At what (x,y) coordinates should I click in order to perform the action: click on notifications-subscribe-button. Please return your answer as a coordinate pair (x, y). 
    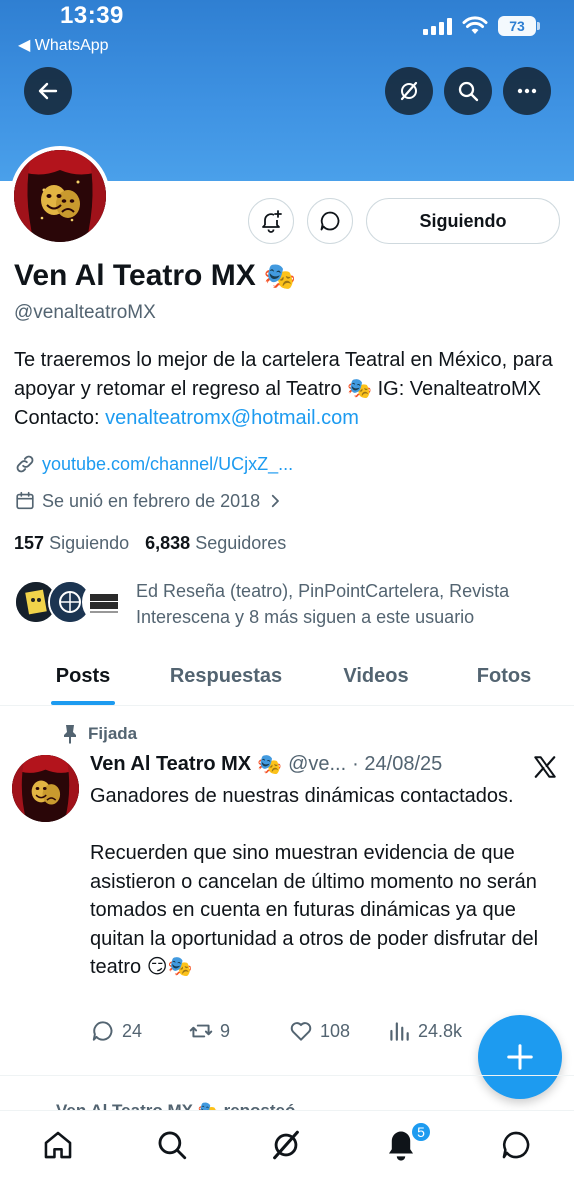
    Looking at the image, I should click on (271, 221).